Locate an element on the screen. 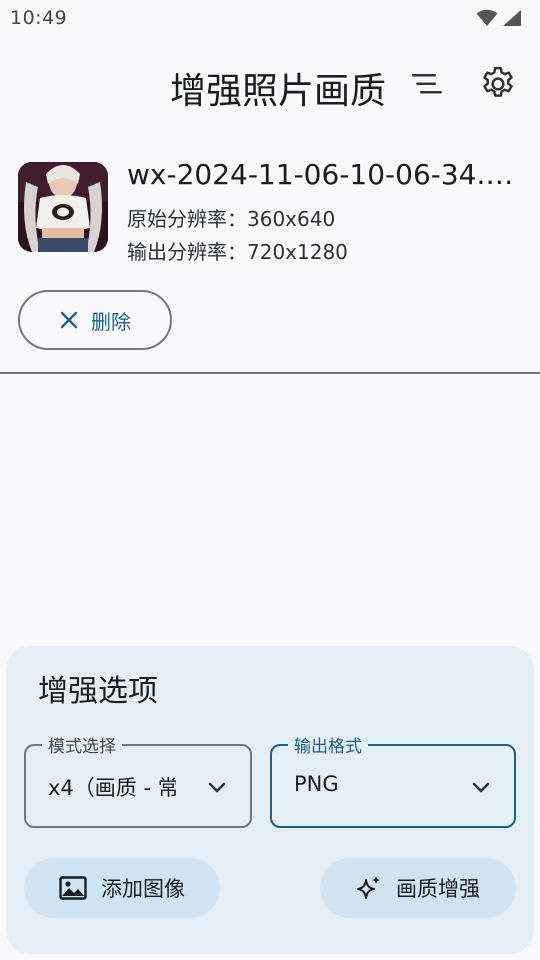 Image resolution: width=540 pixels, height=960 pixels. status-bar: 10:49 is located at coordinates (270, 18).